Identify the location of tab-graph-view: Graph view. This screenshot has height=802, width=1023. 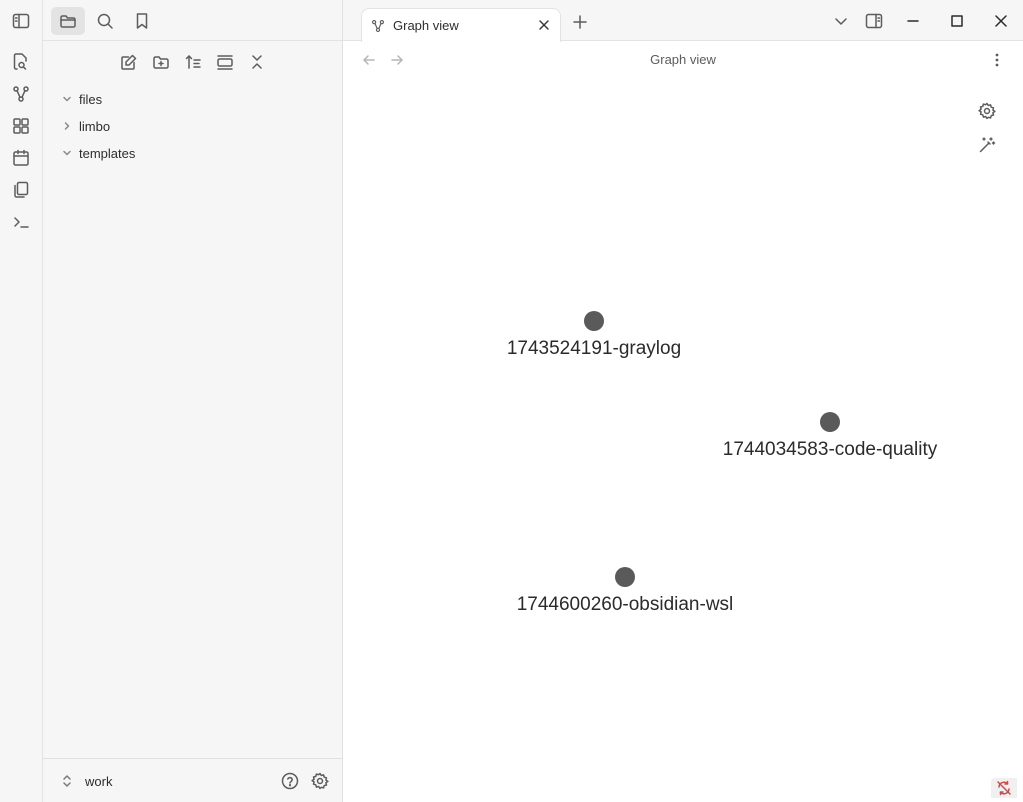
(461, 25).